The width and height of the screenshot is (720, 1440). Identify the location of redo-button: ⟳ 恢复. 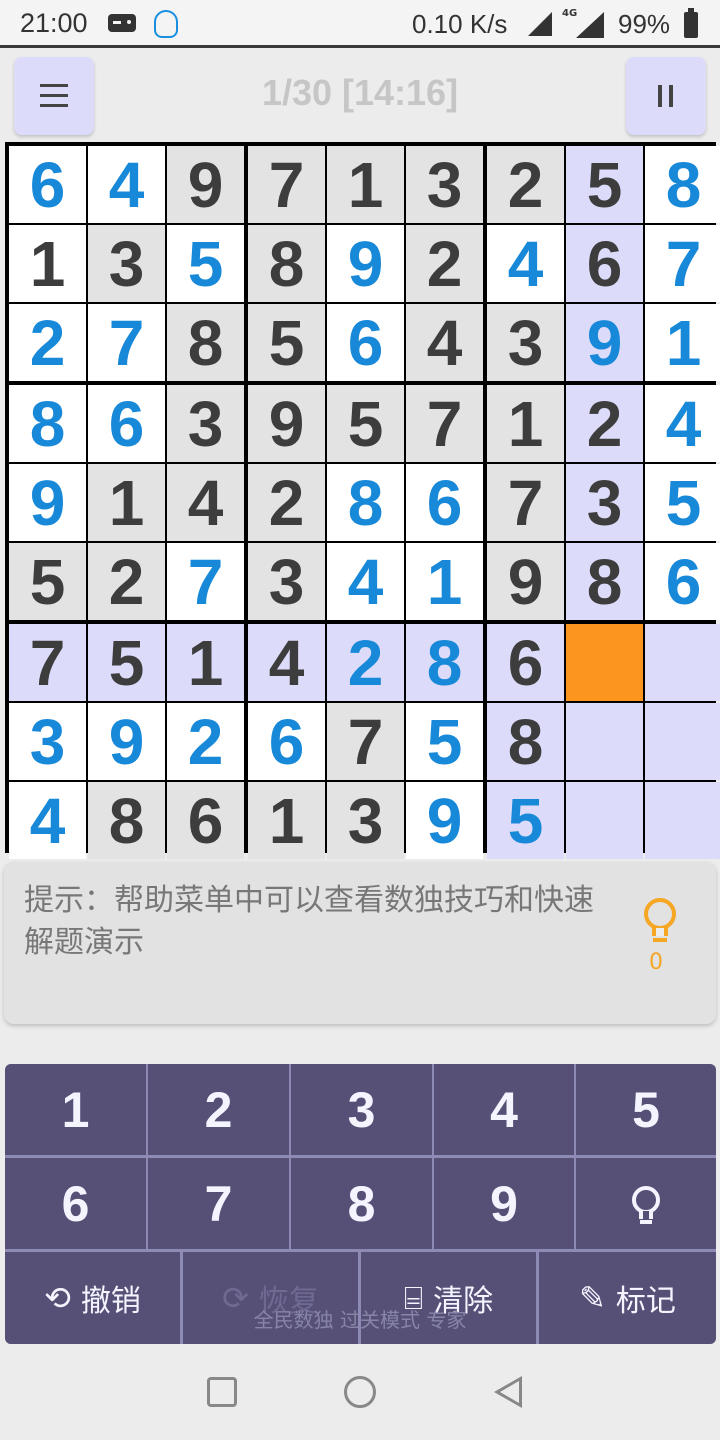
(270, 1298).